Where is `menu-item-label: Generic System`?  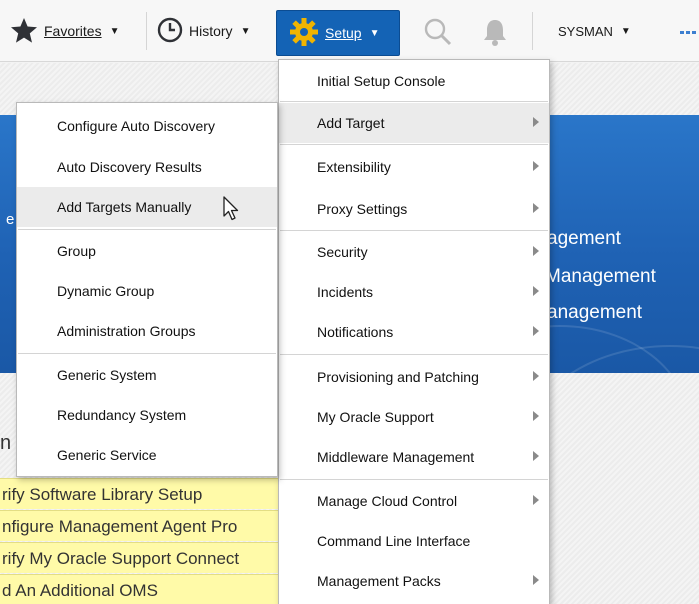 menu-item-label: Generic System is located at coordinates (107, 375).